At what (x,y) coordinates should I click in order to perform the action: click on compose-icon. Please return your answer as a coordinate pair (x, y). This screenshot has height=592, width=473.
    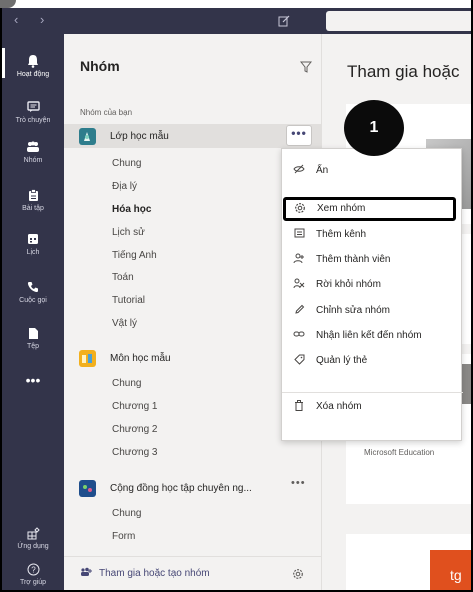
    Looking at the image, I should click on (284, 19).